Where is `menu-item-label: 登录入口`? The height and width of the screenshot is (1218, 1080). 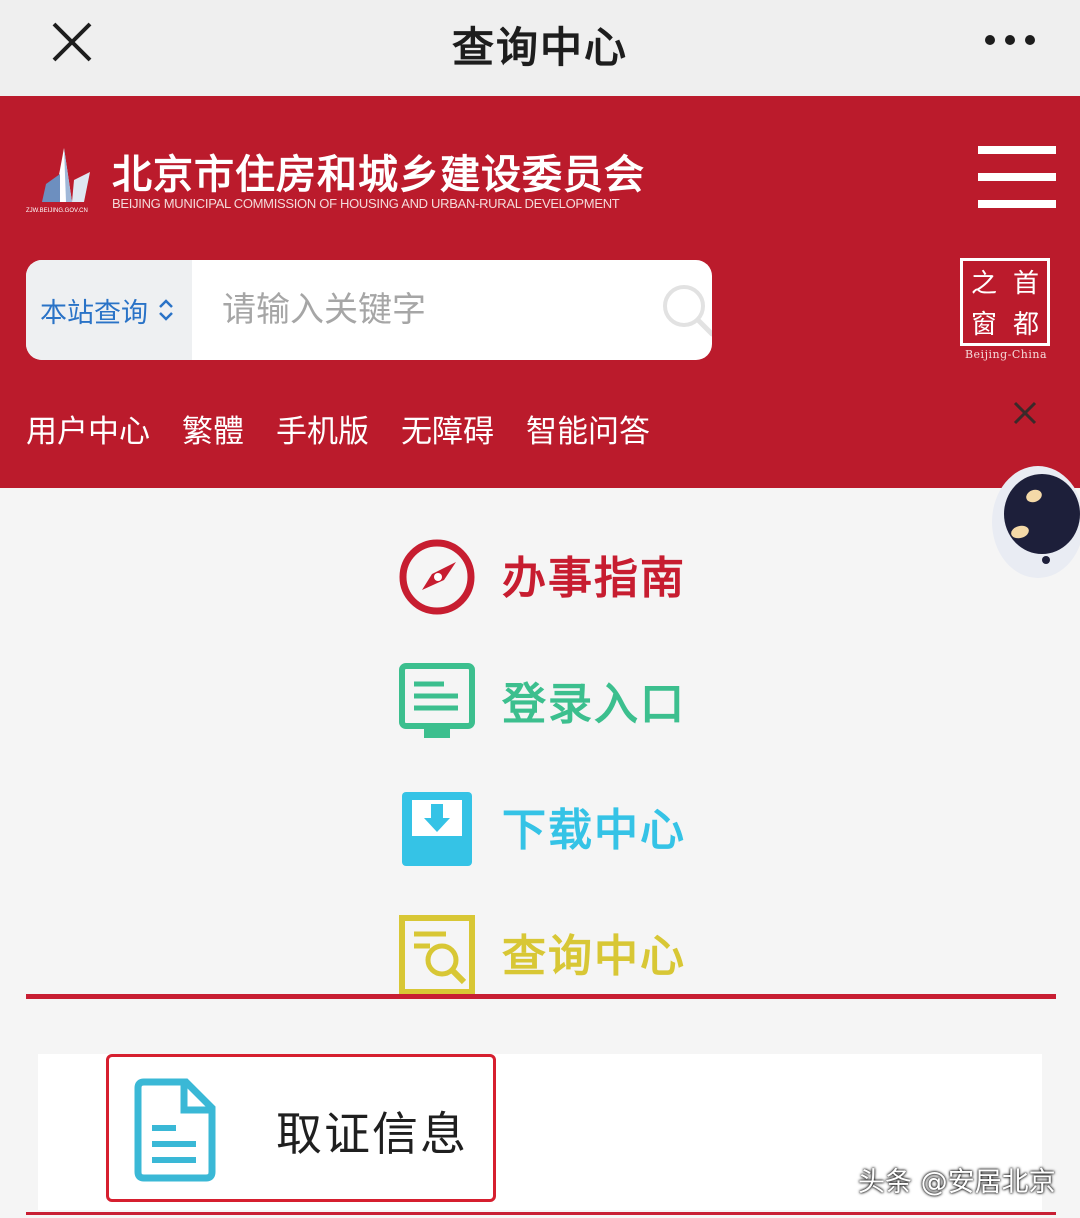 menu-item-label: 登录入口 is located at coordinates (594, 704).